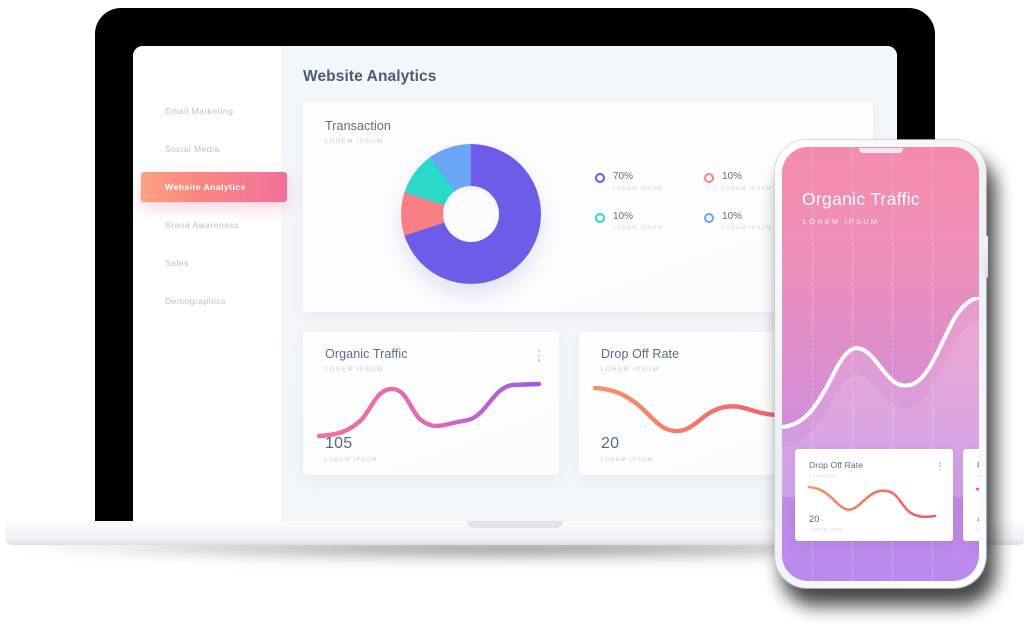  I want to click on legend-item: 70% LOREM IPSUM, so click(645, 181).